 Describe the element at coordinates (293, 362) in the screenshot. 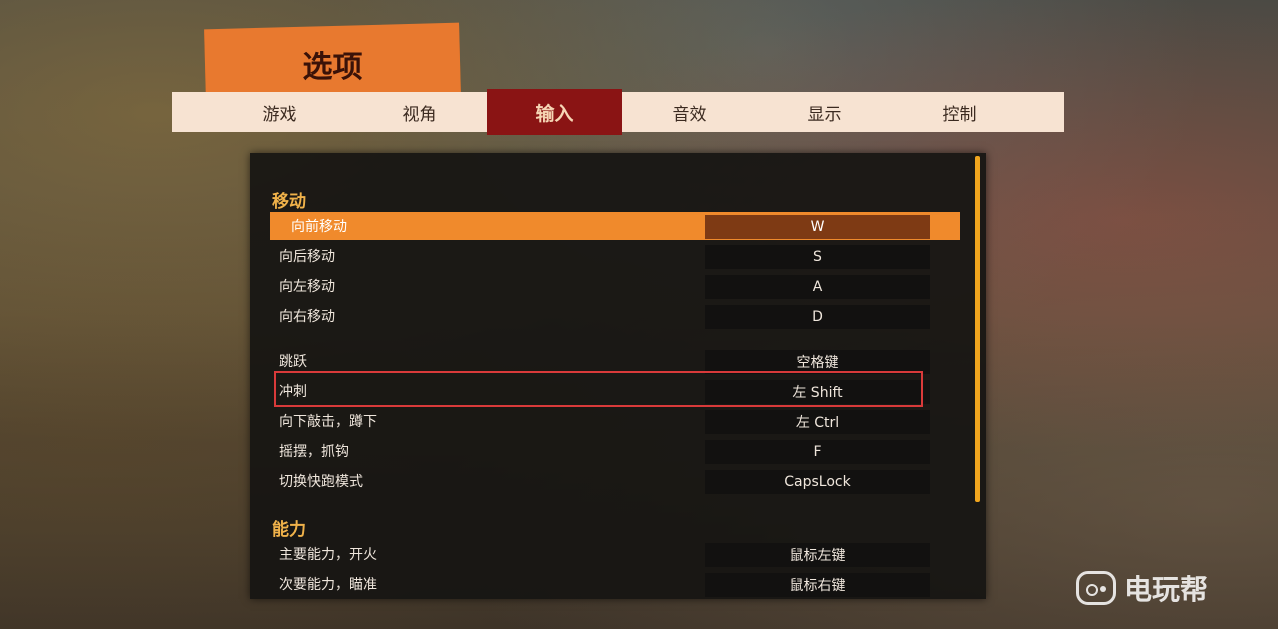

I see `action-label: 跳跃` at that location.